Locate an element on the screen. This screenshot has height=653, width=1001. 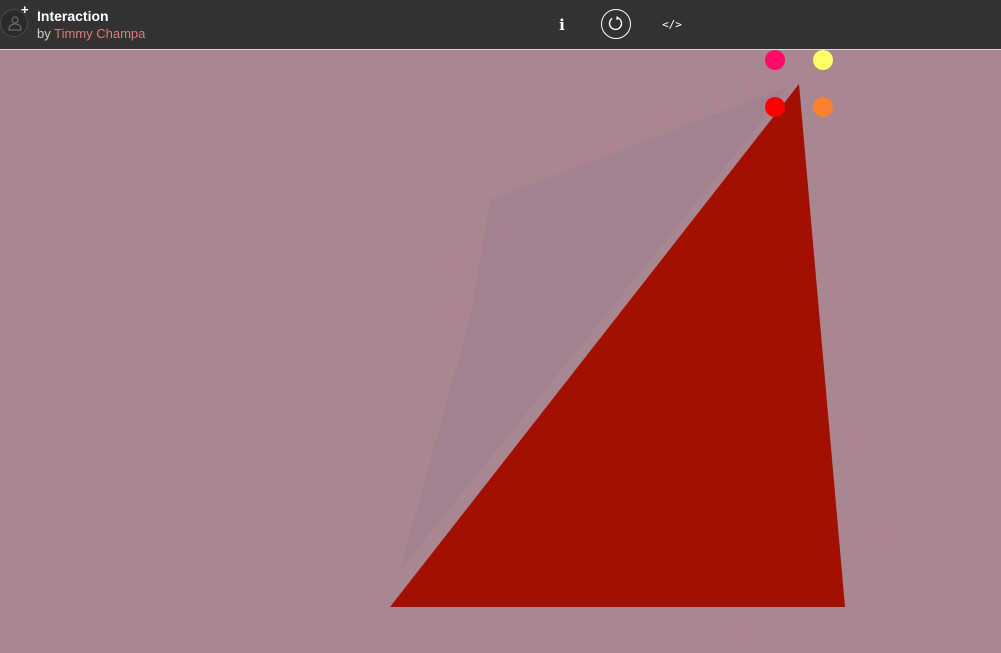
control-point-pink is located at coordinates (775, 60).